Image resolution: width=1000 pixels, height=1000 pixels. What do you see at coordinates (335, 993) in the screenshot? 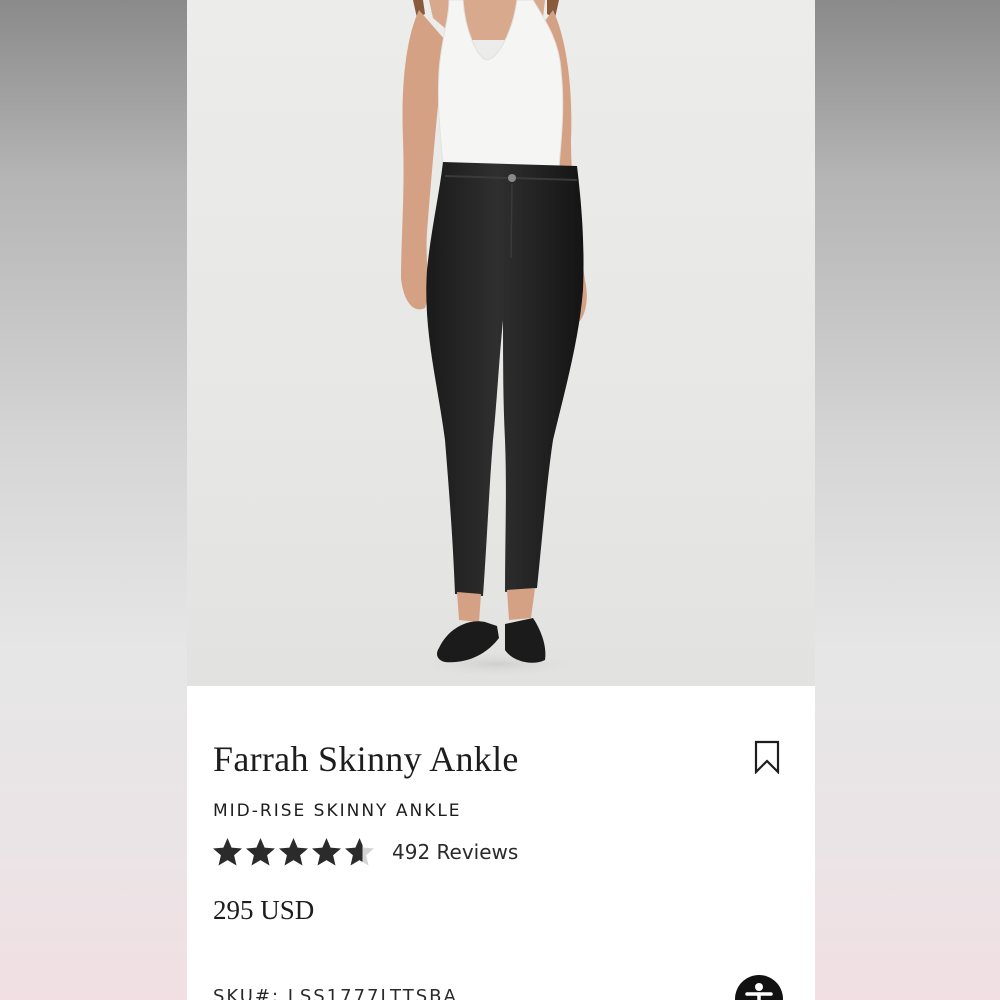
I see `product-sku: SKU#: LSS1777LTTSBA` at bounding box center [335, 993].